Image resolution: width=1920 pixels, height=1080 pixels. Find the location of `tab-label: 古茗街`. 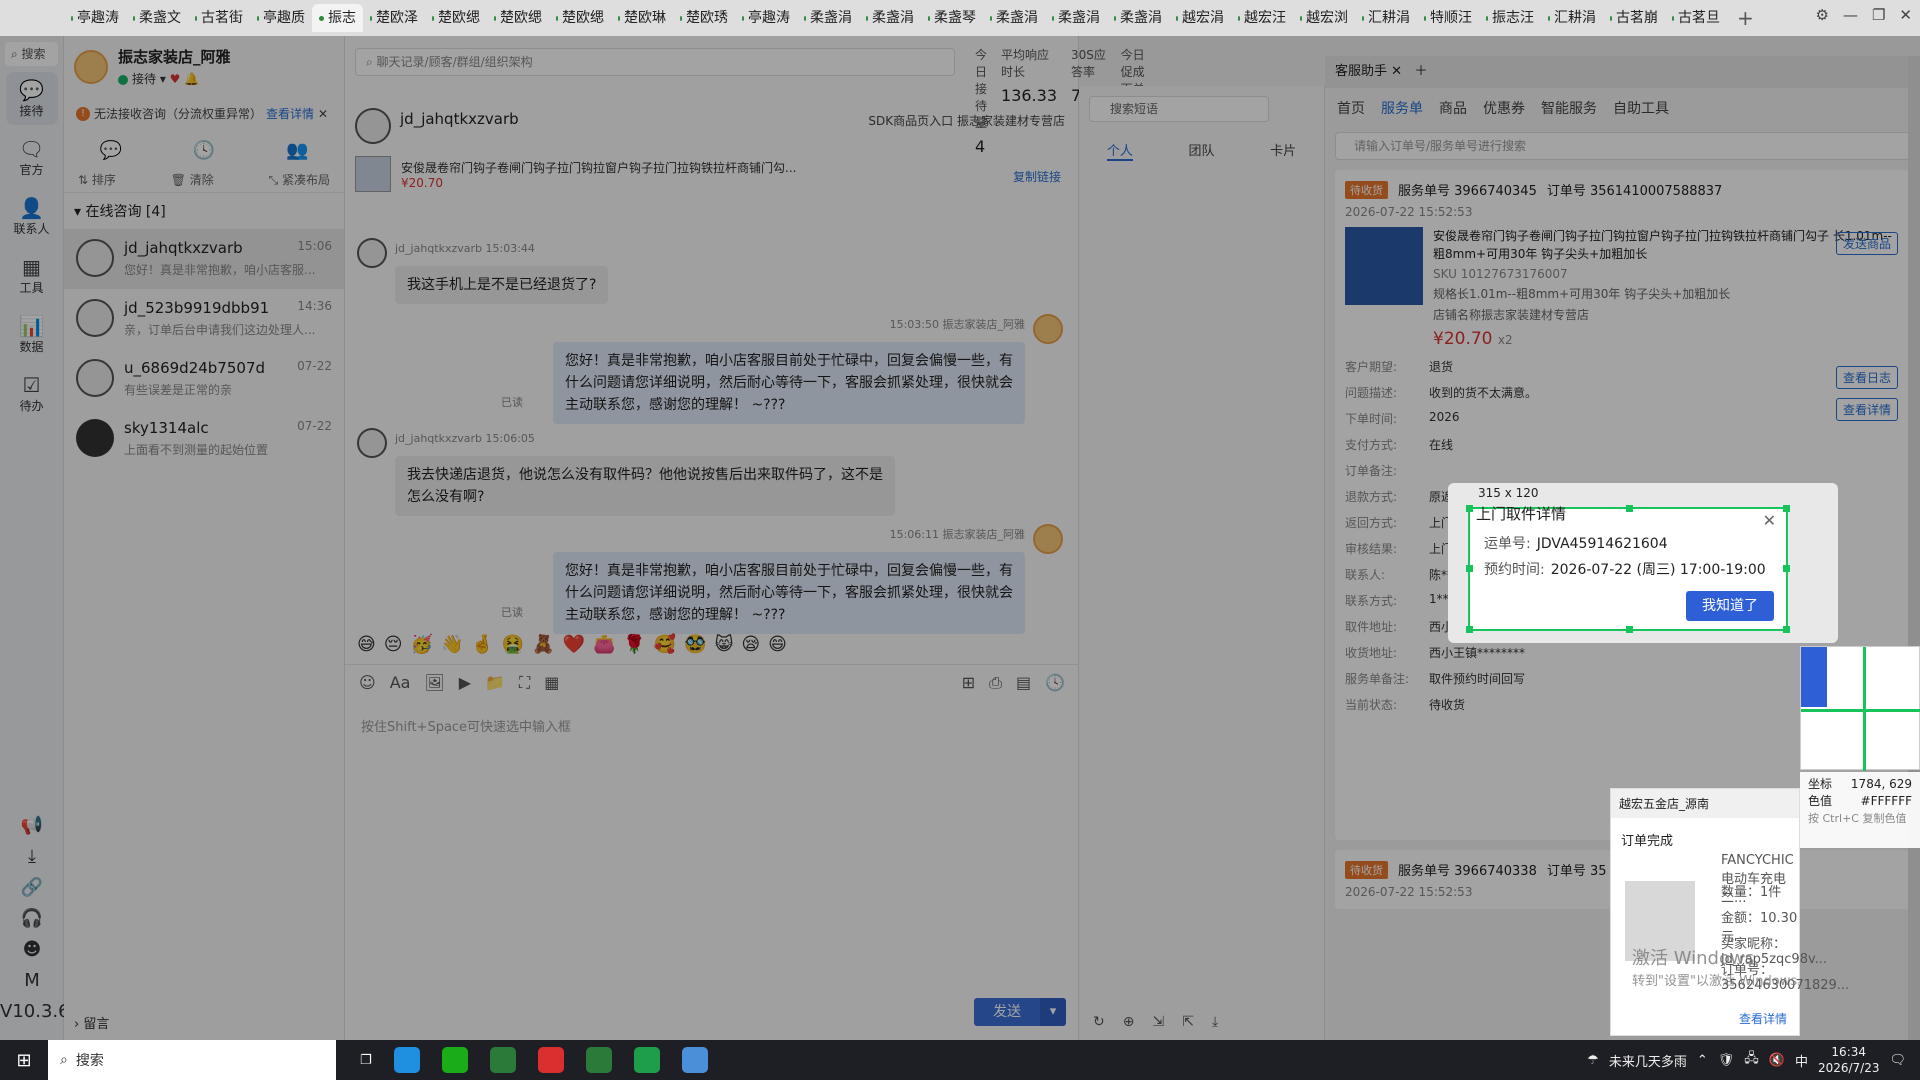

tab-label: 古茗街 is located at coordinates (222, 18).